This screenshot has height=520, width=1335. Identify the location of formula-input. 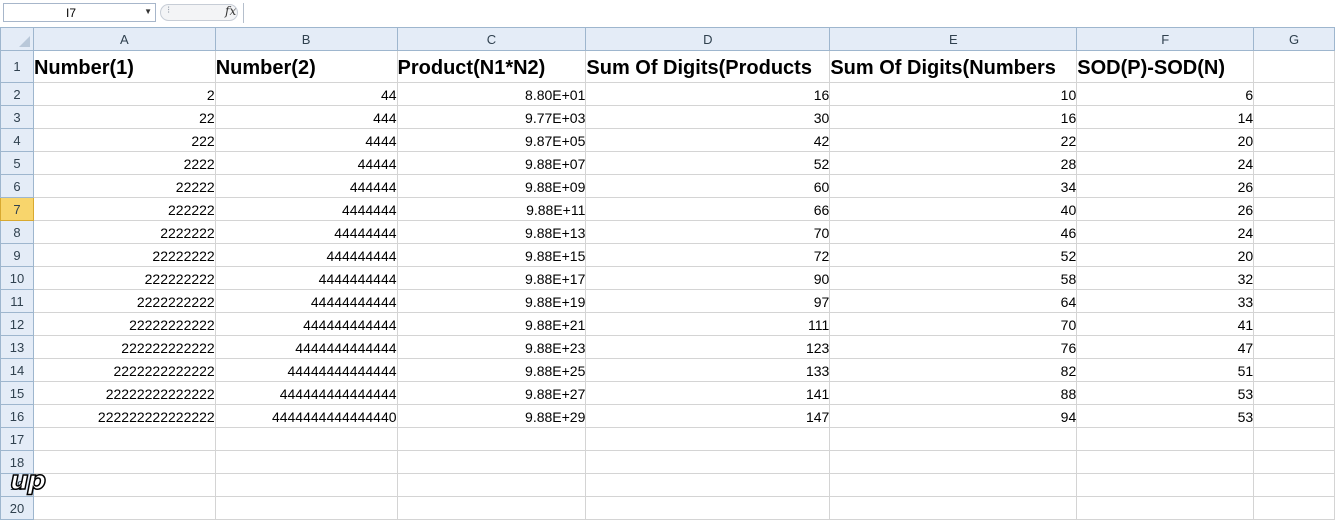
(789, 13).